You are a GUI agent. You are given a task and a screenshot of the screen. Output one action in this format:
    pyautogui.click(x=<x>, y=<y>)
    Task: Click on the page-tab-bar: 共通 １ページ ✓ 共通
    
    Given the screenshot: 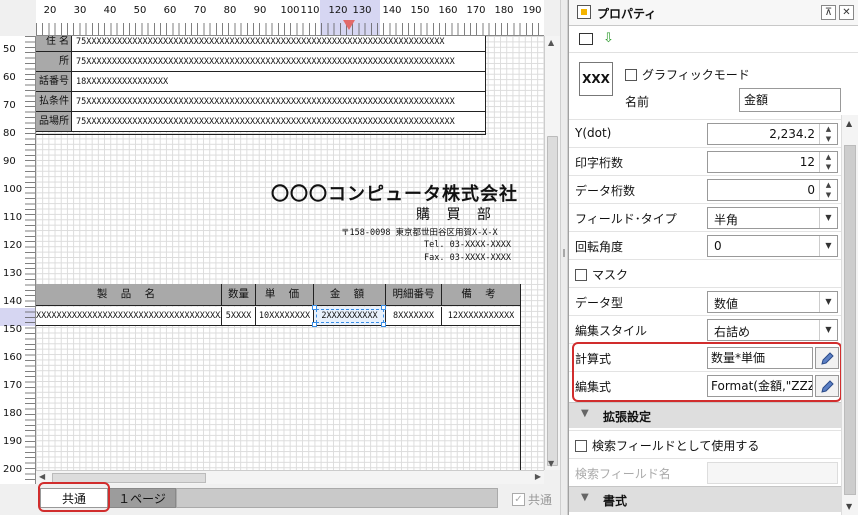 What is the action you would take?
    pyautogui.click(x=298, y=499)
    